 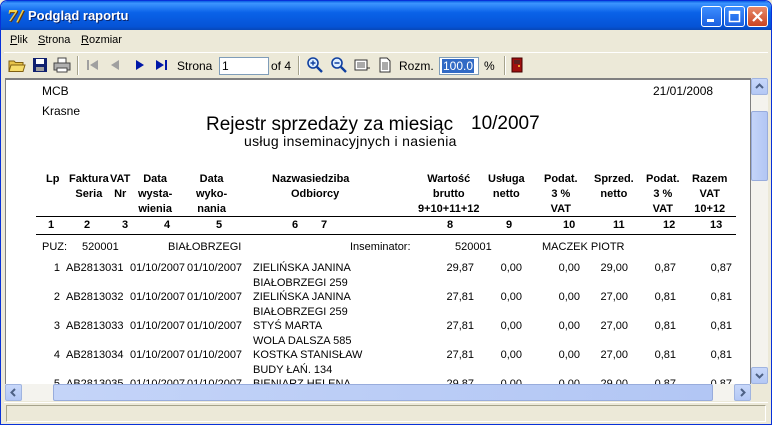 I want to click on col-header-total-vat: Razem VAT 10+12, so click(x=710, y=194).